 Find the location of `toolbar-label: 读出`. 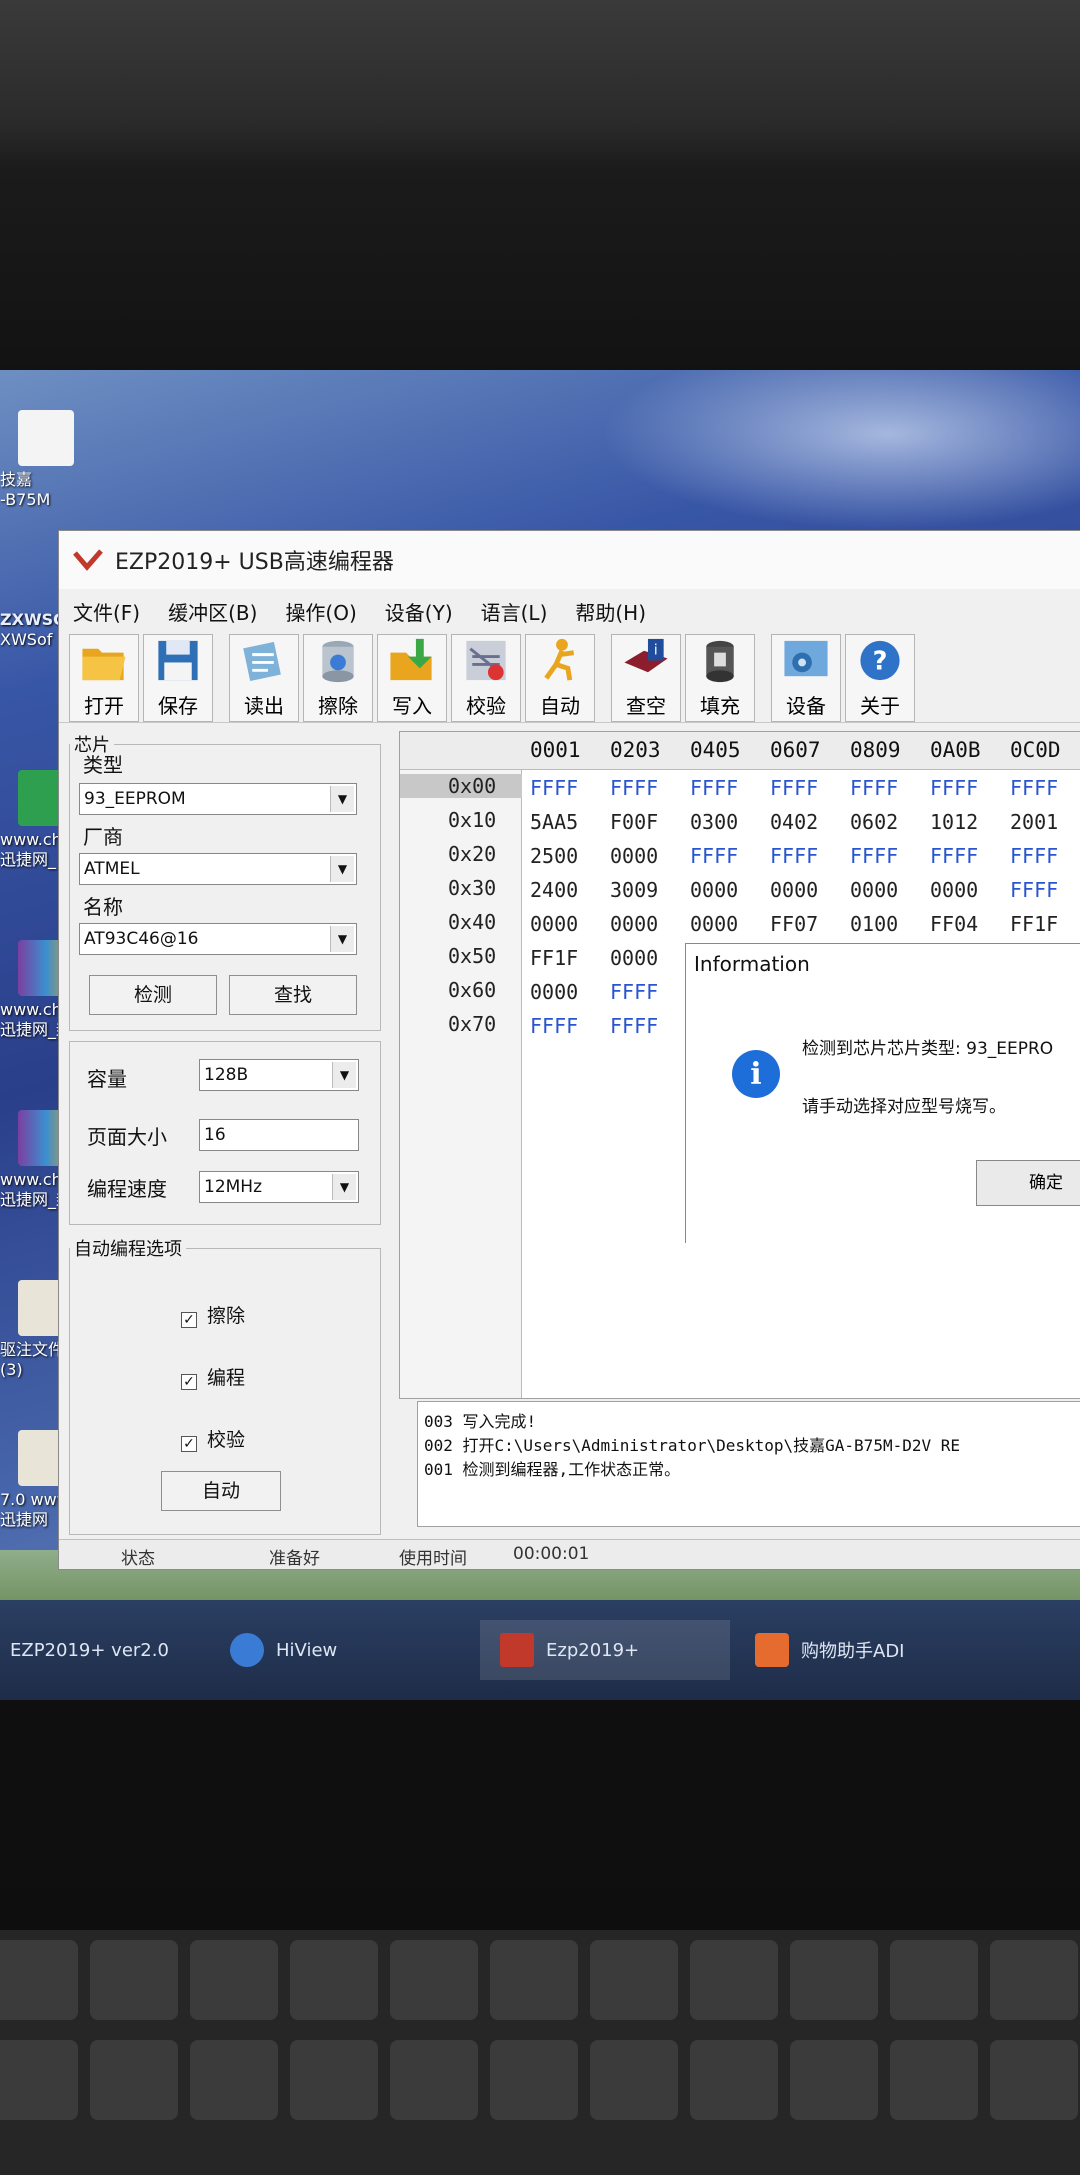

toolbar-label: 读出 is located at coordinates (264, 706).